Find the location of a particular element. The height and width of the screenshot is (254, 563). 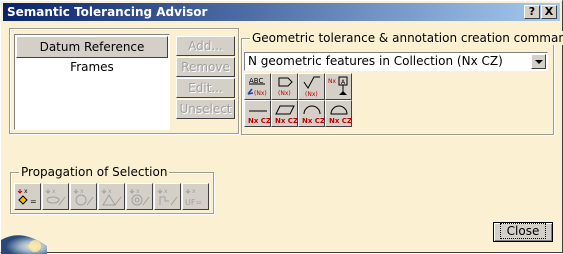

datum-reference-frames-list: Datum Reference Frames is located at coordinates (92, 82).